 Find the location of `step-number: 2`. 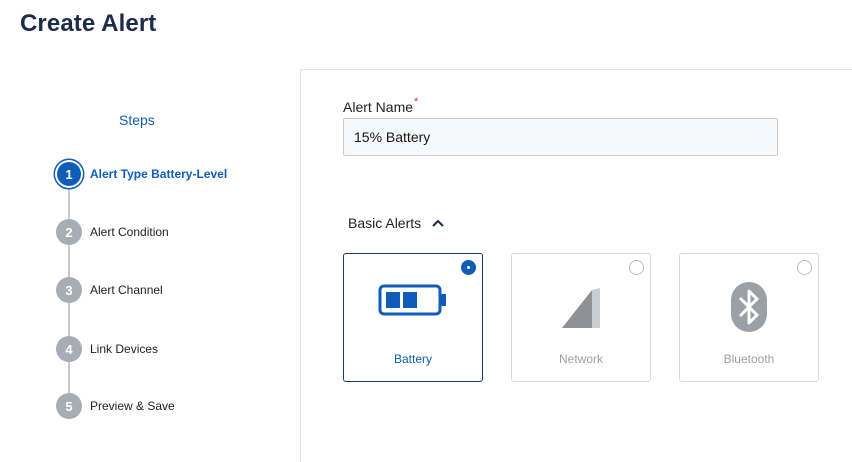

step-number: 2 is located at coordinates (69, 232).